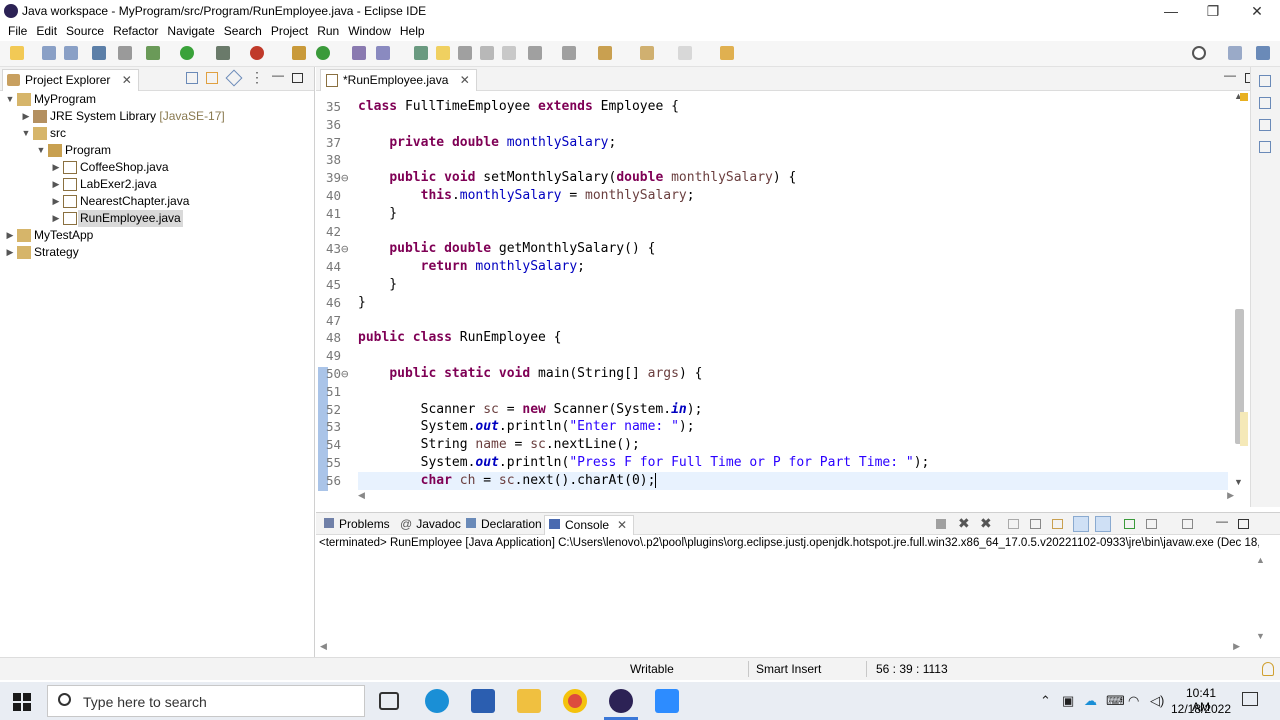 This screenshot has height=720, width=1280. What do you see at coordinates (1081, 524) in the screenshot?
I see `show-on-output-icon` at bounding box center [1081, 524].